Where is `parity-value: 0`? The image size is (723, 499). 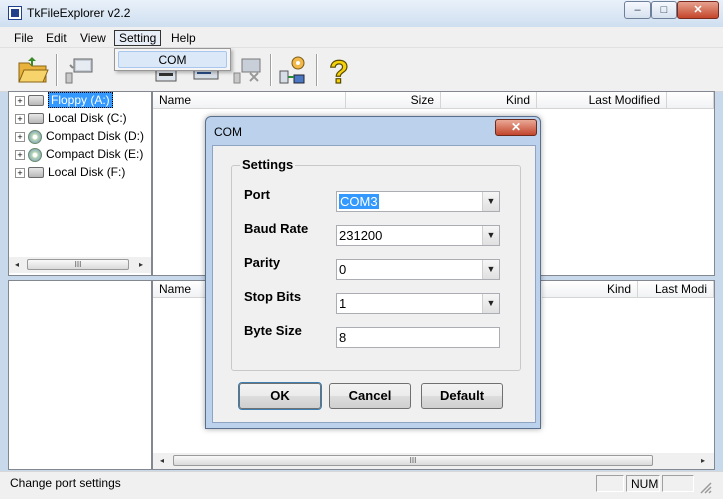 parity-value: 0 is located at coordinates (343, 269).